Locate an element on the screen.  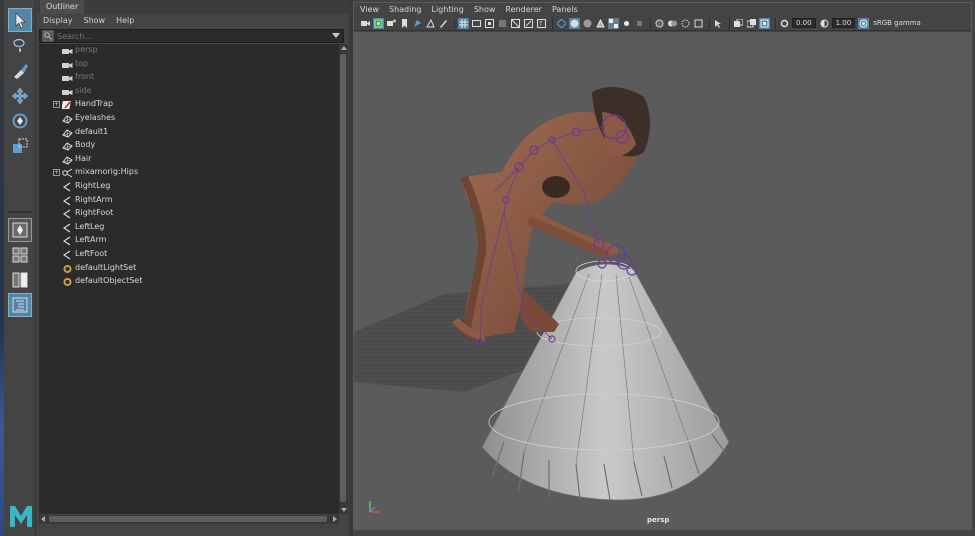
search-options-dropdown is located at coordinates (336, 35).